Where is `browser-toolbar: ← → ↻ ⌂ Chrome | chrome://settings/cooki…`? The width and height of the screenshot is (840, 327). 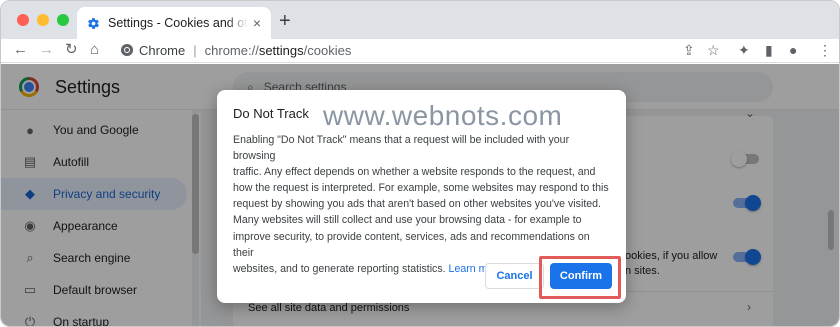
browser-toolbar: ← → ↻ ⌂ Chrome | chrome://settings/cooki… is located at coordinates (420, 51).